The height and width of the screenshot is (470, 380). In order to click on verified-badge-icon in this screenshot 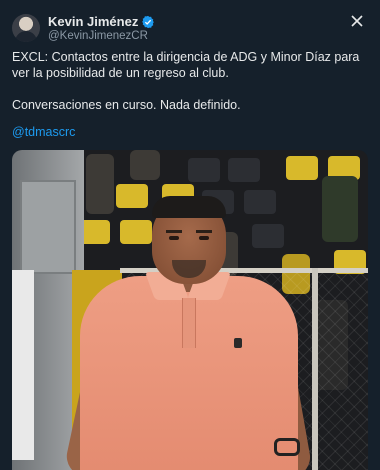, I will do `click(148, 21)`.